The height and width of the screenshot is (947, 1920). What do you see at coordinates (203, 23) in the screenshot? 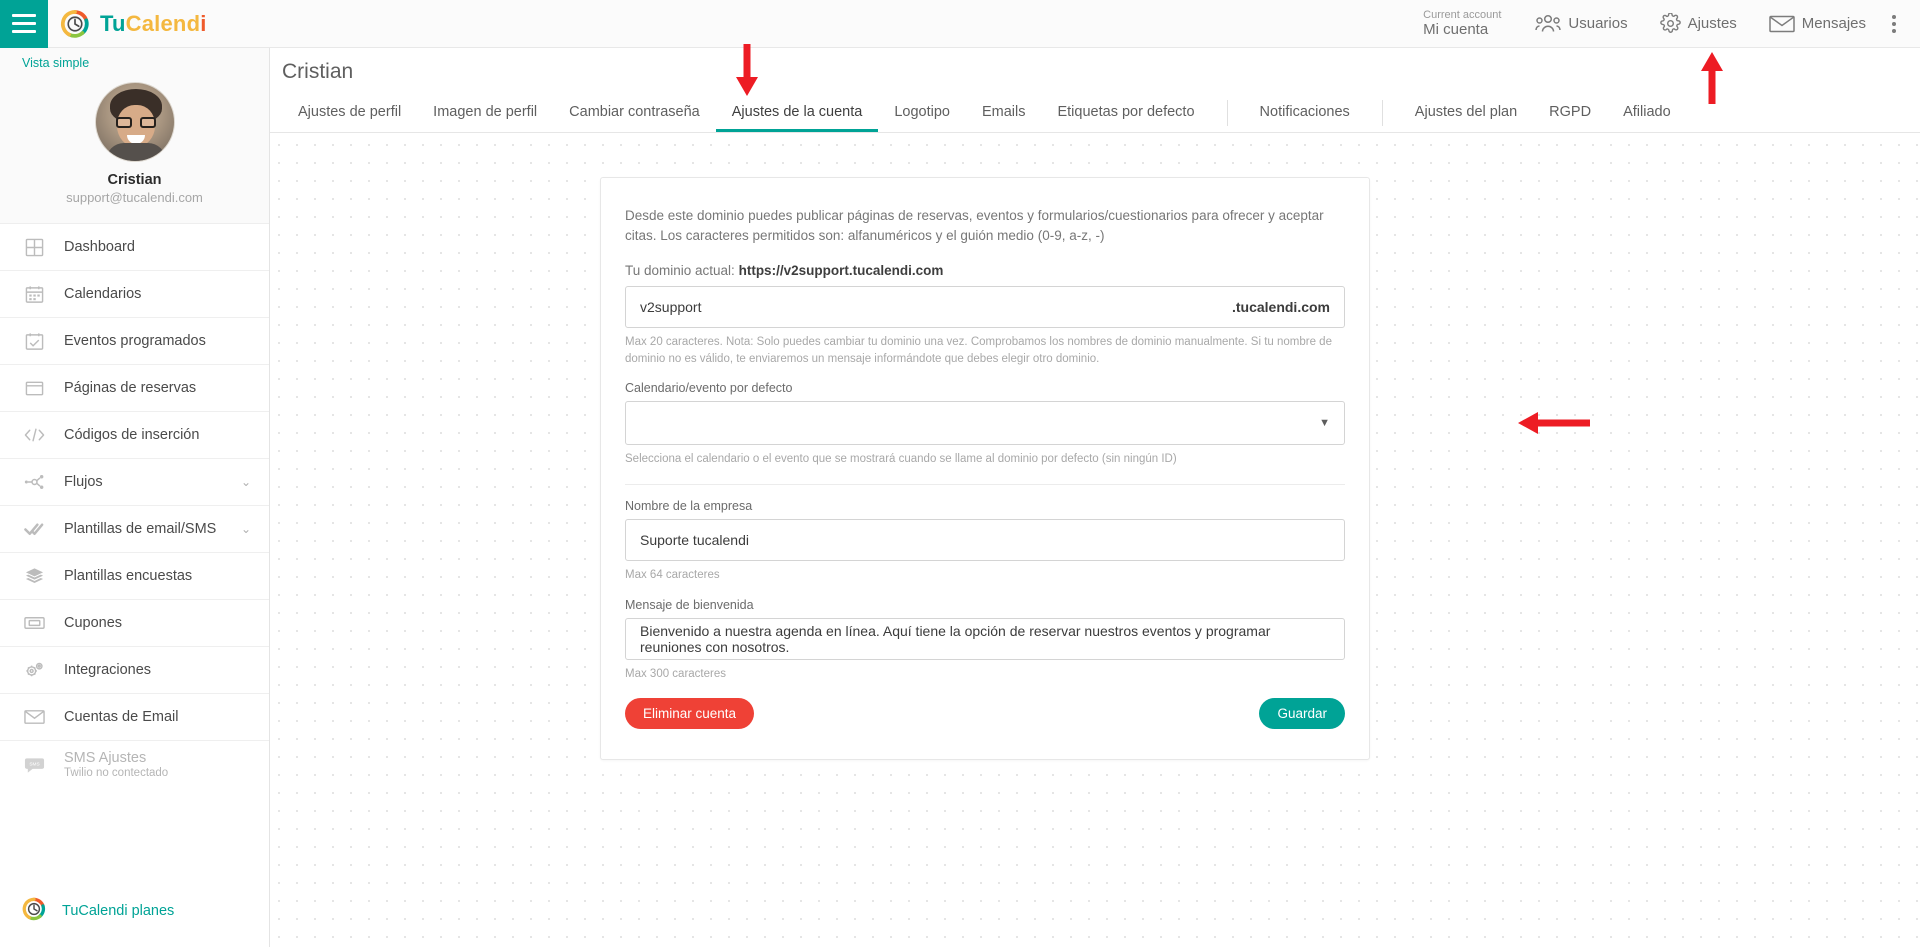
I see `brand-part-i: i` at bounding box center [203, 23].